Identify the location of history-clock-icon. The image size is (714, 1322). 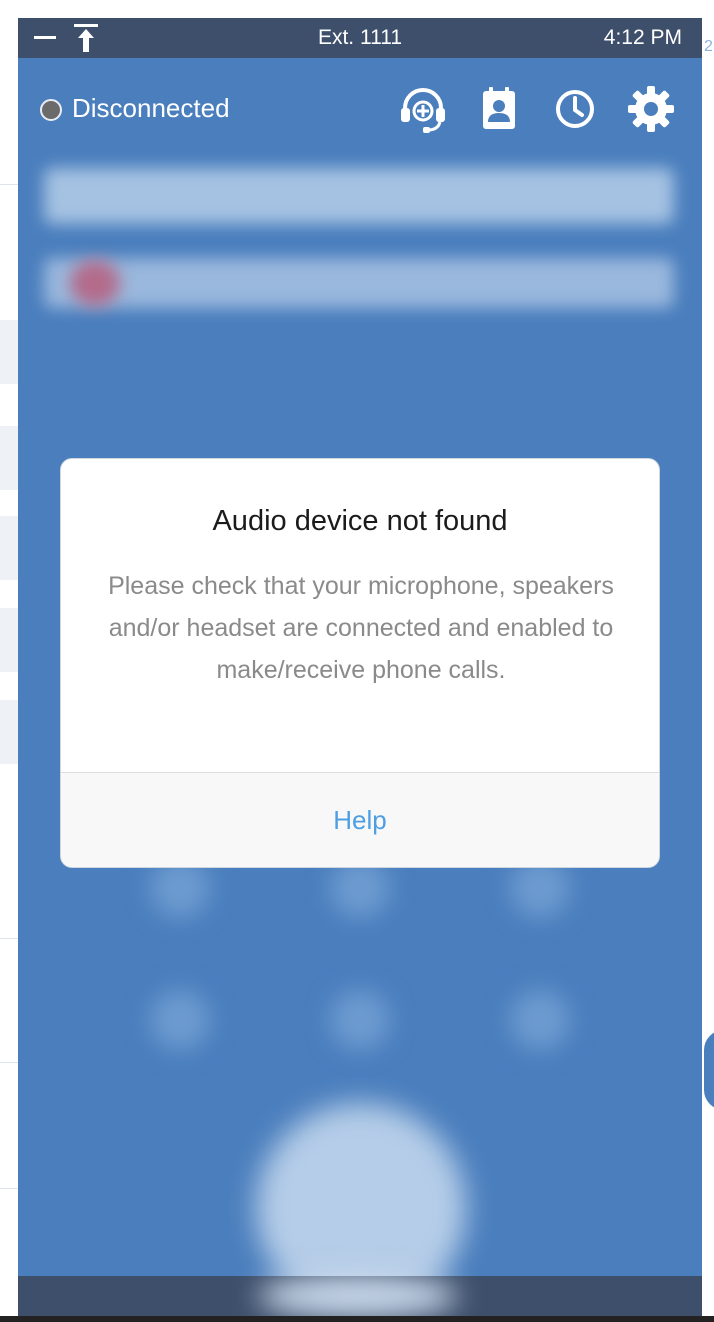
(575, 109).